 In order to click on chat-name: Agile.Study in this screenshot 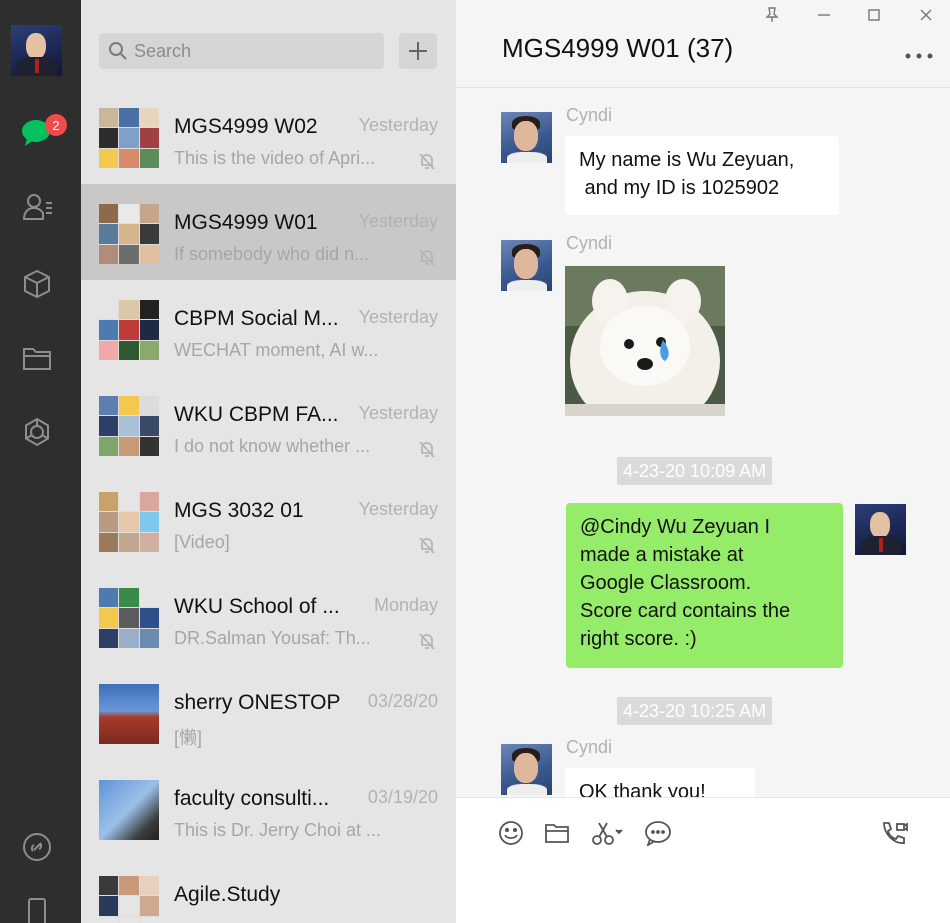, I will do `click(227, 894)`.